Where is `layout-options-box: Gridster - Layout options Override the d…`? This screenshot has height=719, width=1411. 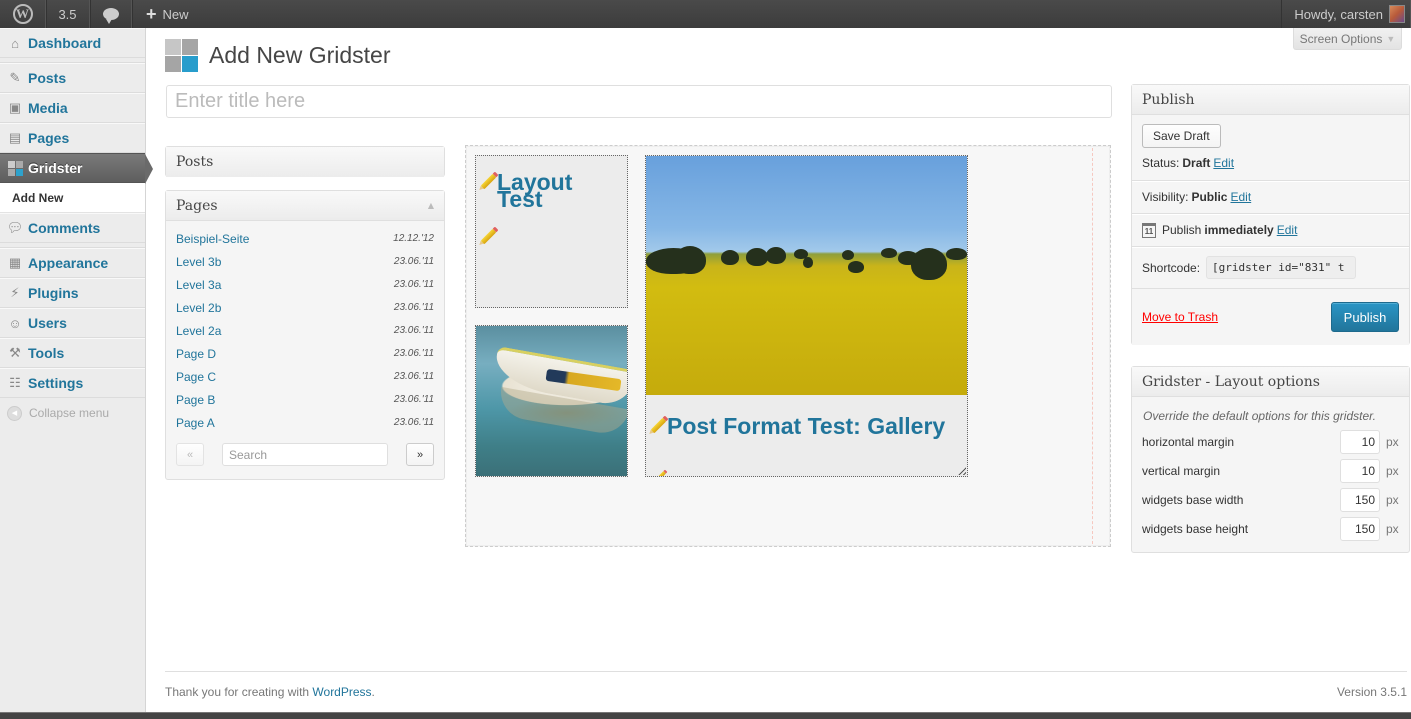 layout-options-box: Gridster - Layout options Override the d… is located at coordinates (1270, 459).